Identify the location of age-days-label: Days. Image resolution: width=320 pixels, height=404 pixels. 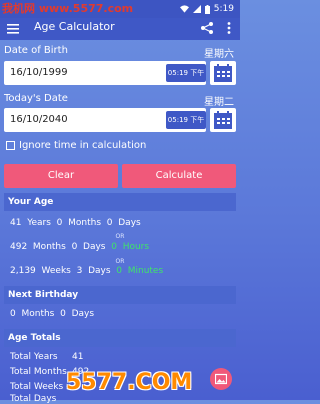
(129, 223).